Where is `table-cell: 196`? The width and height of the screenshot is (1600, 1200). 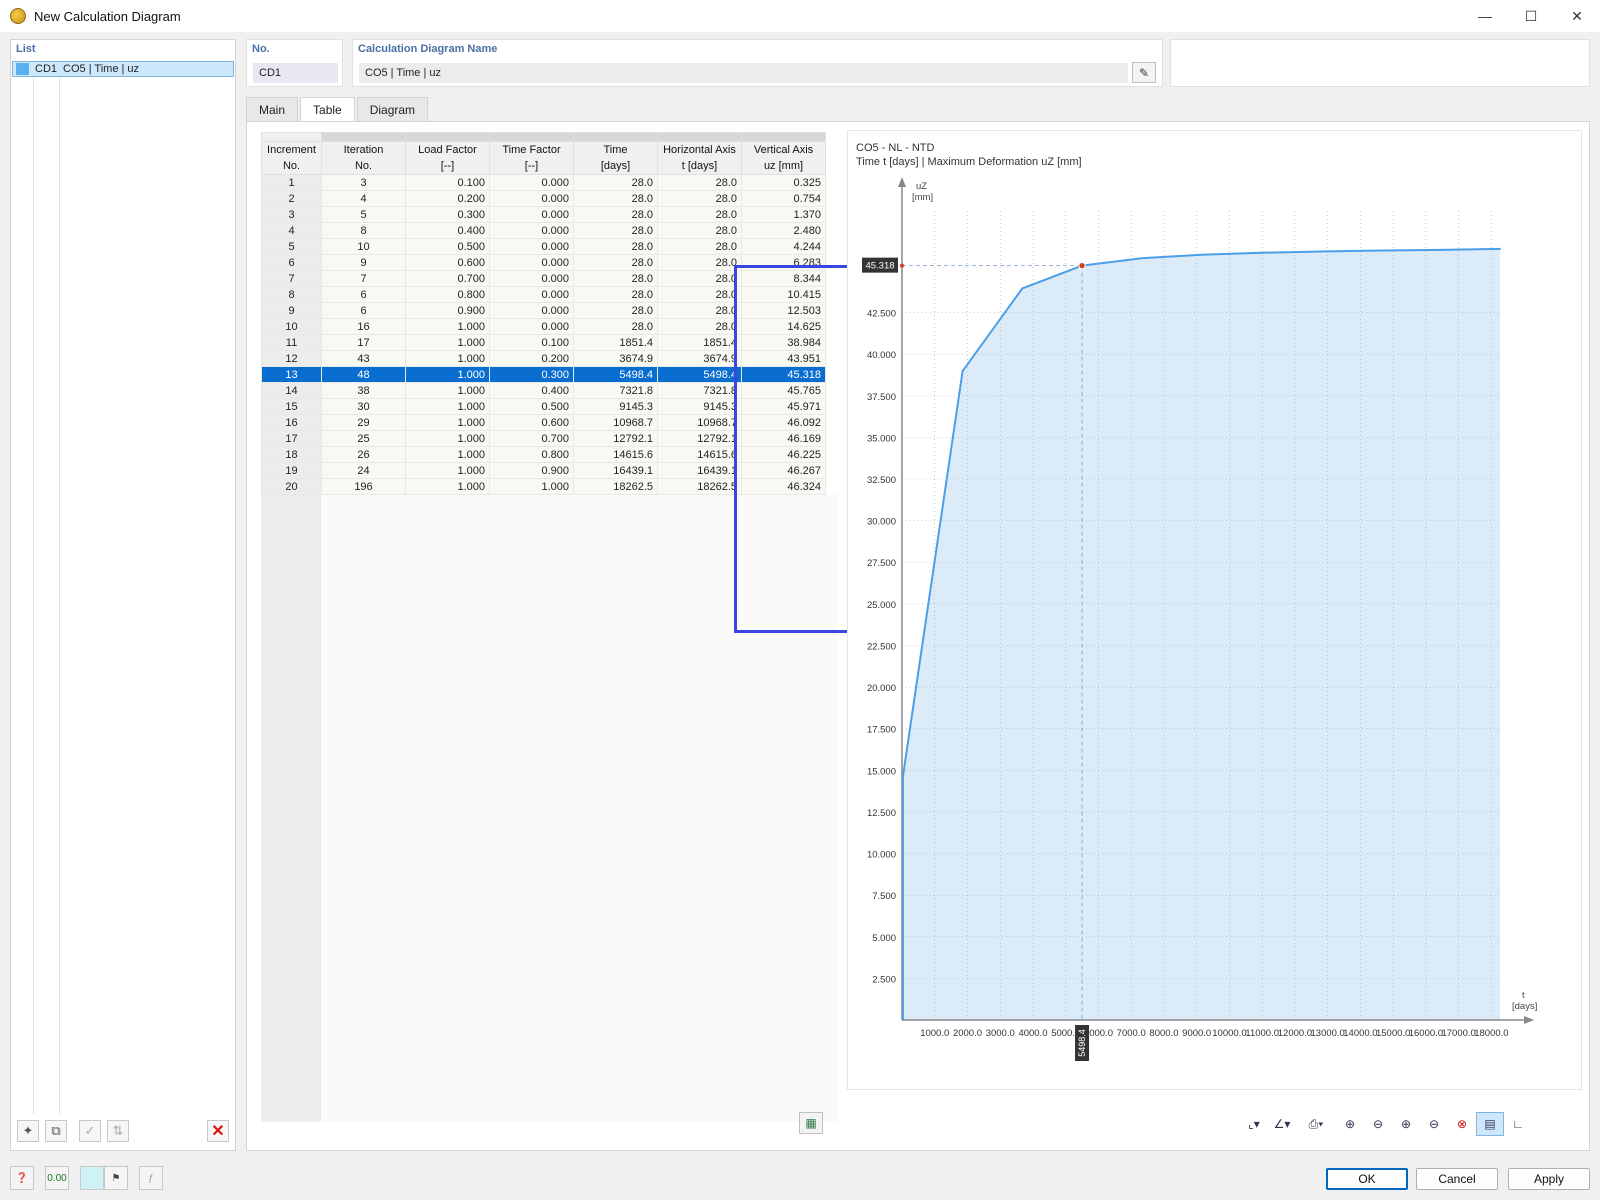
table-cell: 196 is located at coordinates (363, 486).